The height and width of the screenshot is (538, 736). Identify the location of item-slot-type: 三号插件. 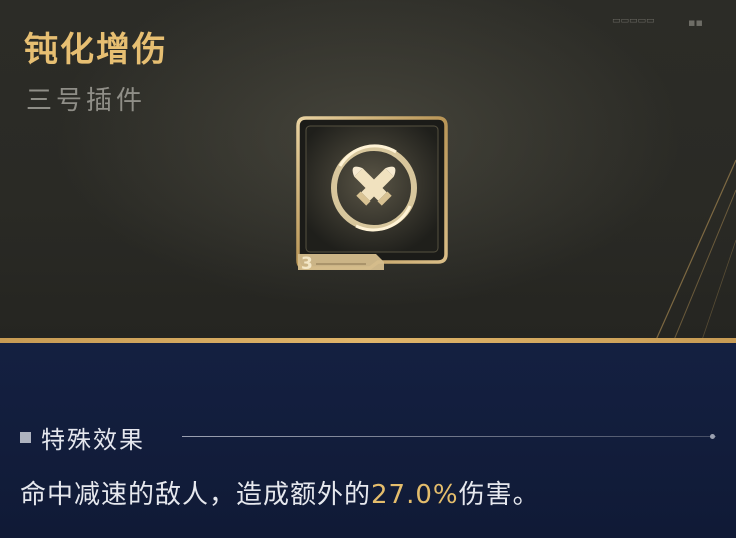
(86, 101).